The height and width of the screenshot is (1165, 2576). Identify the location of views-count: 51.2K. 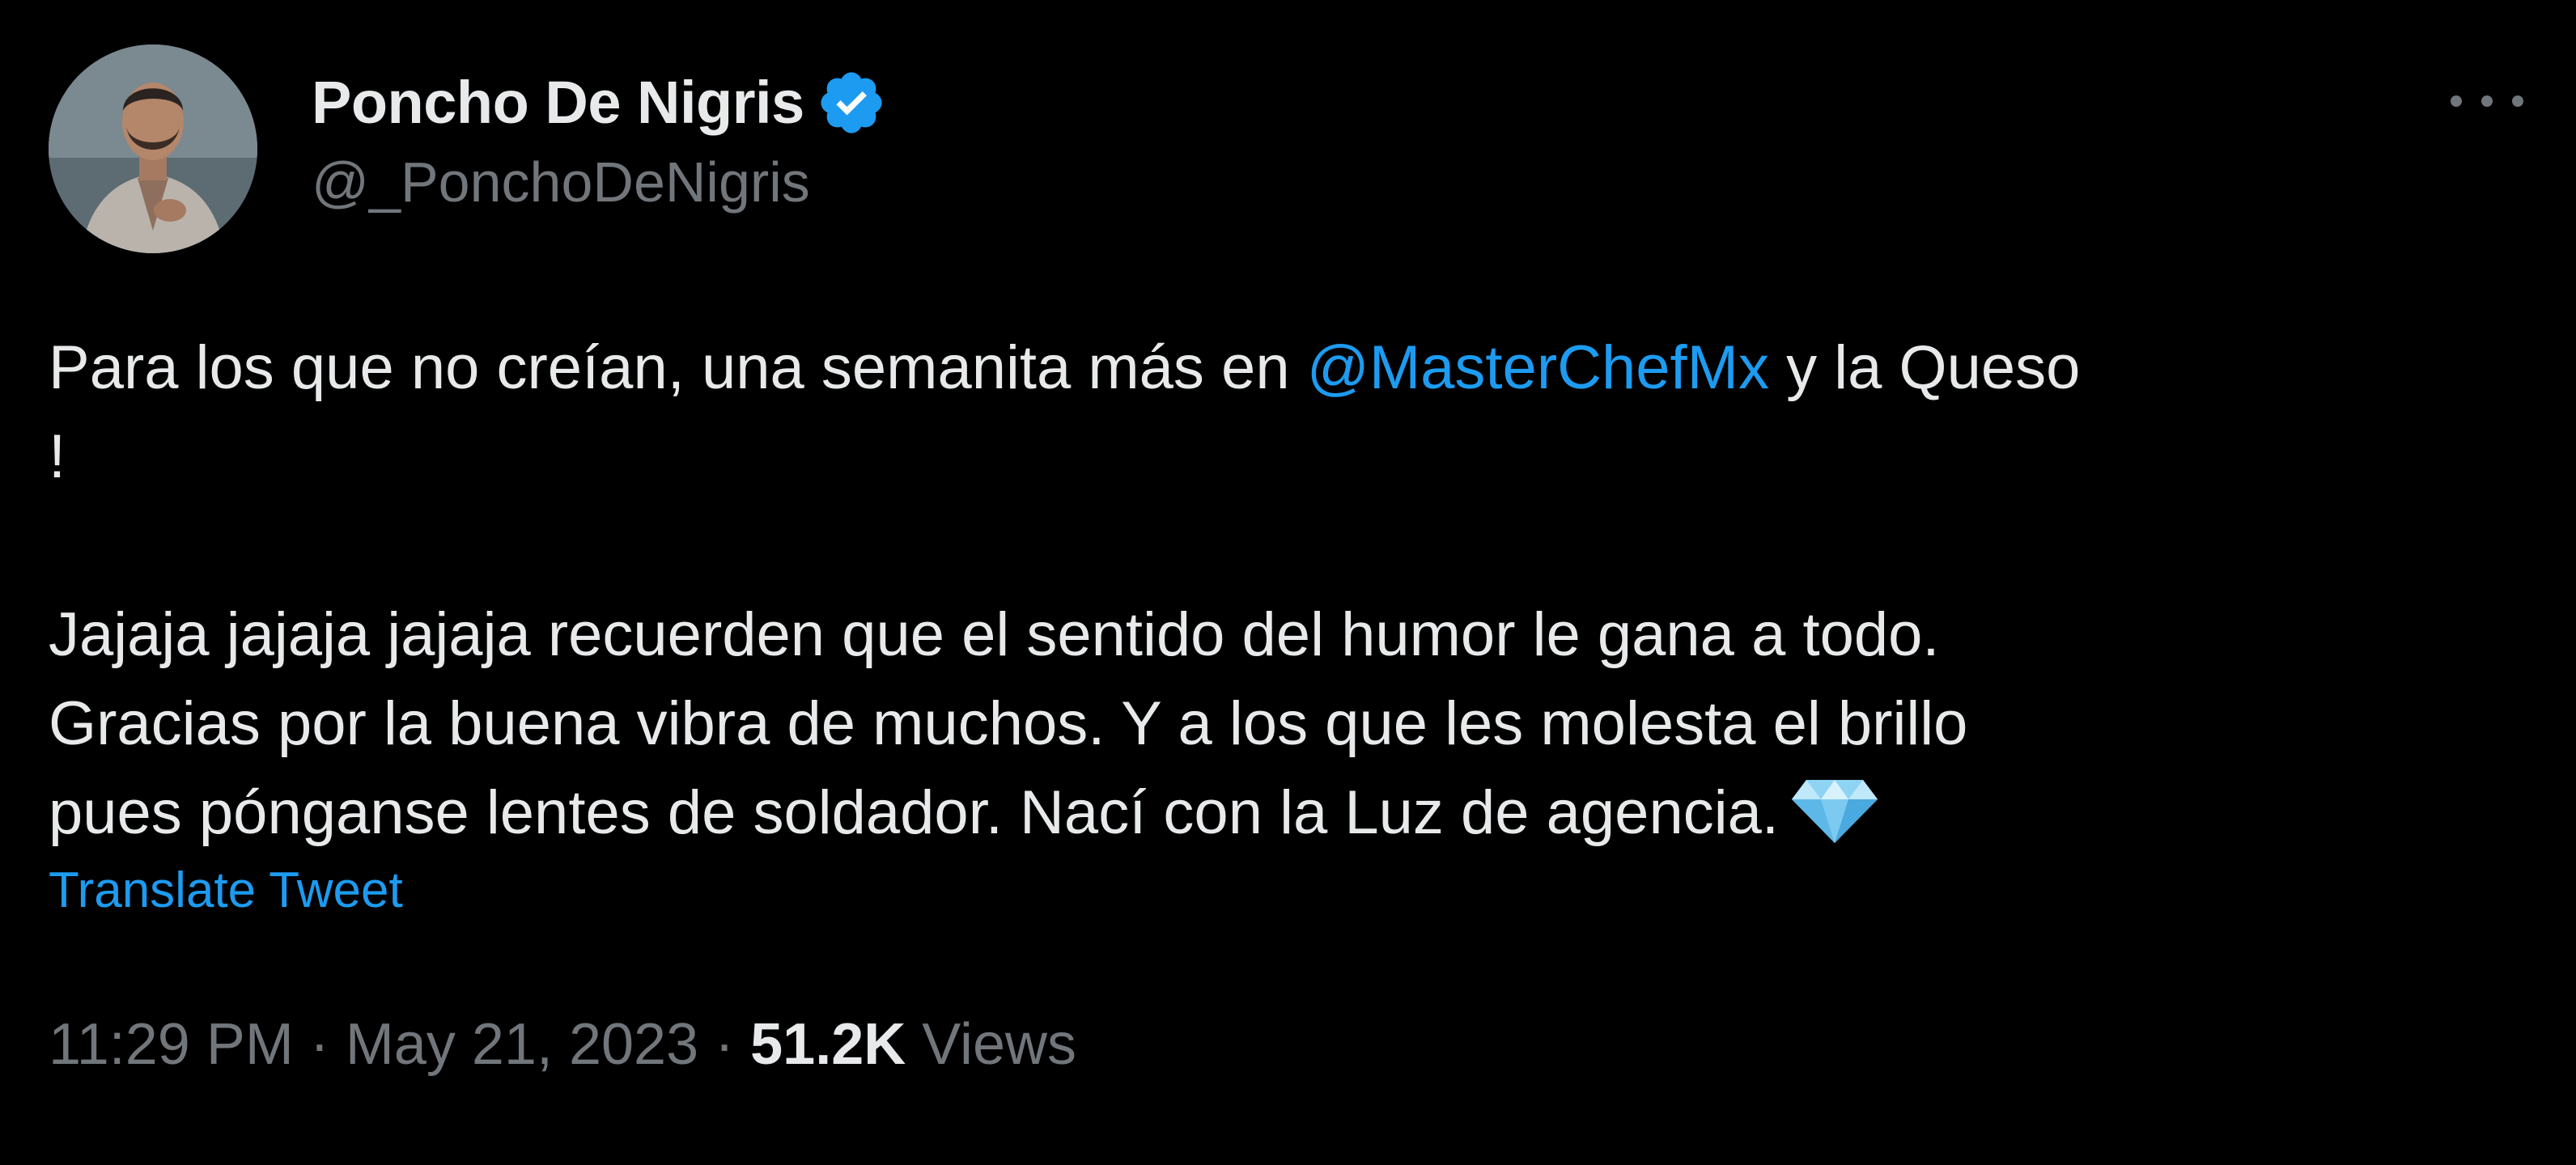
(828, 1045).